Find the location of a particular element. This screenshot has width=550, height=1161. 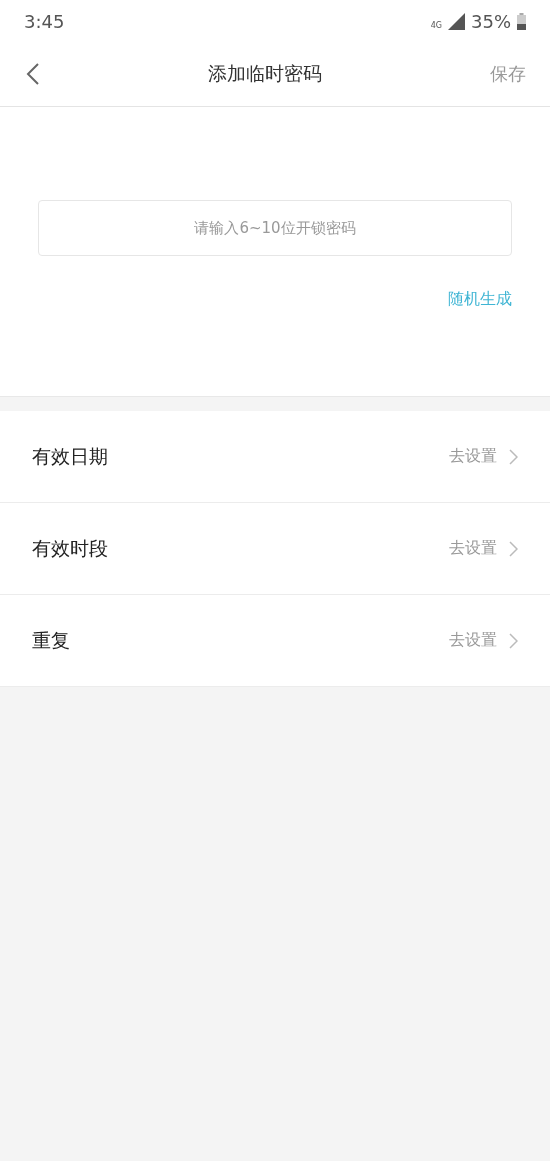

status-time: 3:45 is located at coordinates (44, 21).